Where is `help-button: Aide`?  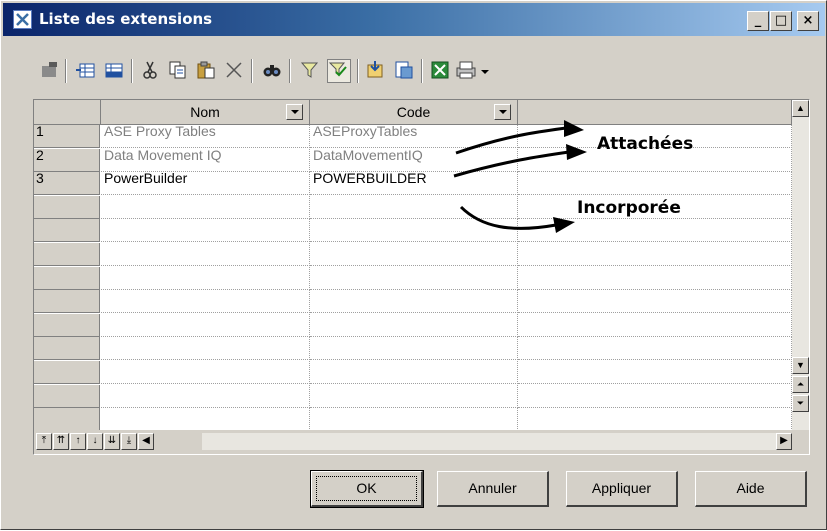
help-button: Aide is located at coordinates (751, 489).